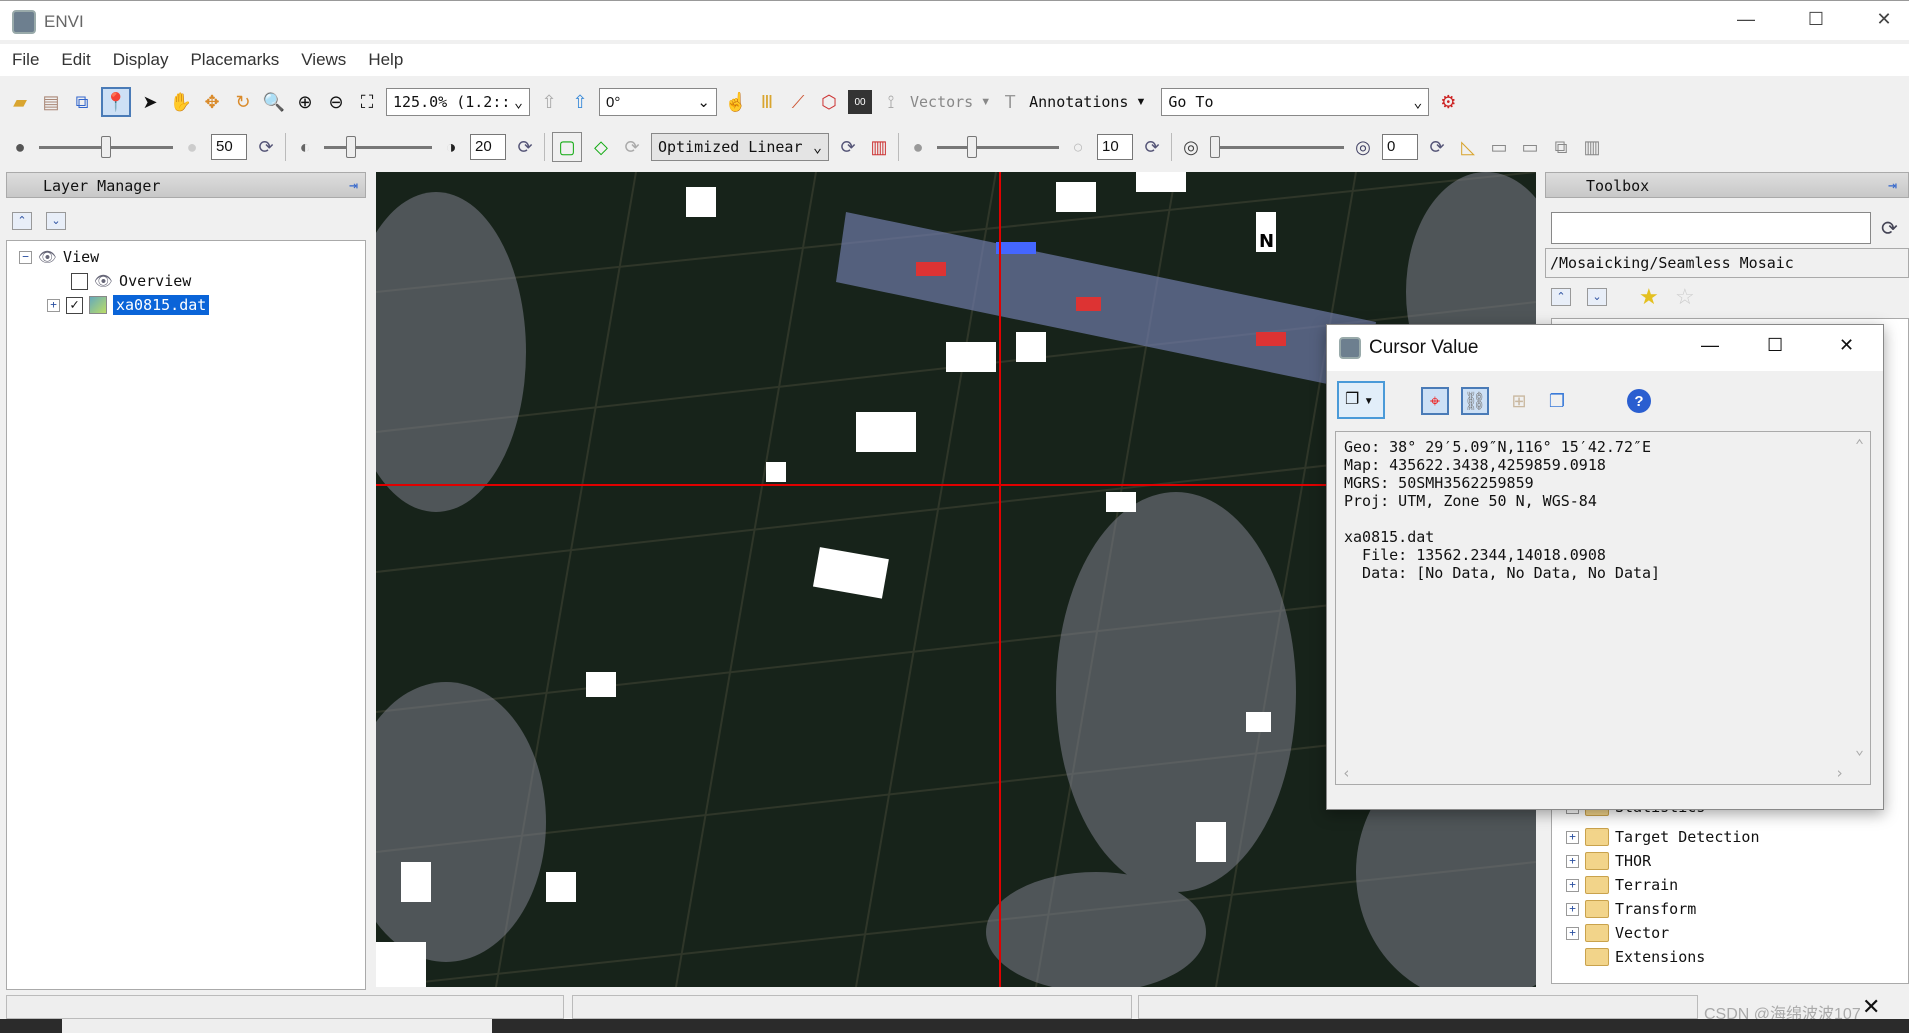 This screenshot has width=1909, height=1033. What do you see at coordinates (305, 102) in the screenshot?
I see `zoom-in-icon: ⊕` at bounding box center [305, 102].